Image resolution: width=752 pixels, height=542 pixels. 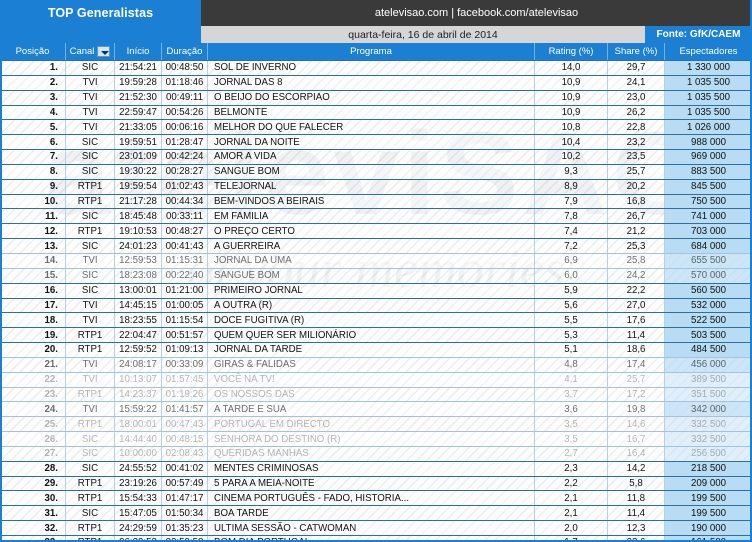 I want to click on cell-espectadores: 256 500, so click(x=708, y=453).